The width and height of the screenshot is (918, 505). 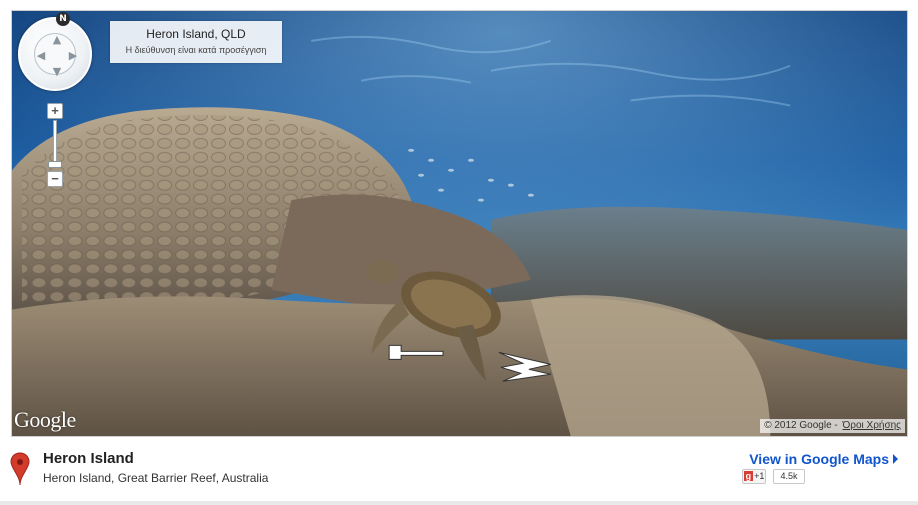 What do you see at coordinates (55, 111) in the screenshot?
I see `zoom-in-button: +` at bounding box center [55, 111].